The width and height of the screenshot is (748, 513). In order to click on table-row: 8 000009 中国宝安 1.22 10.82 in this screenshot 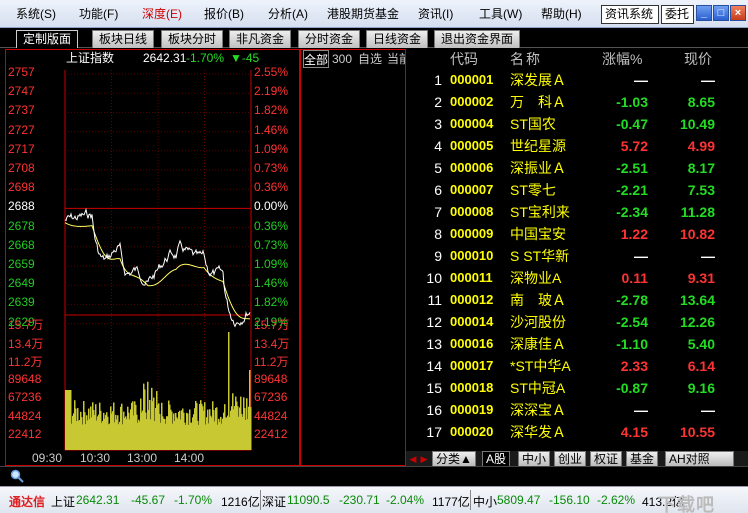, I will do `click(577, 234)`.